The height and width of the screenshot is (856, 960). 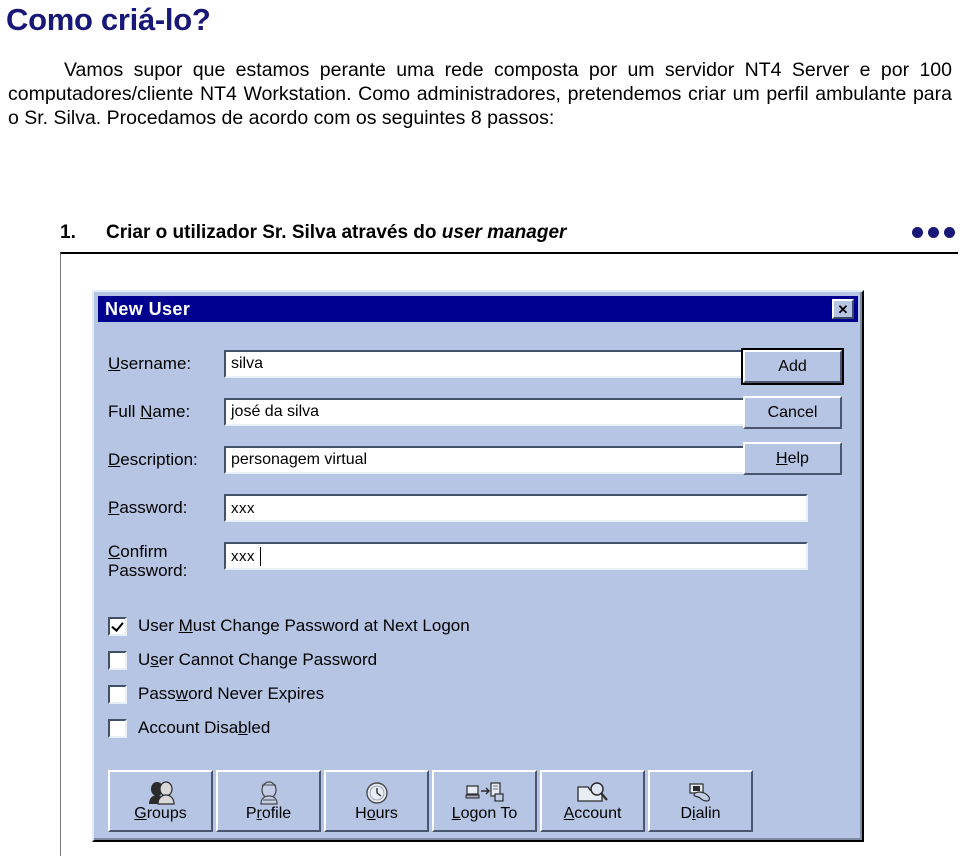 What do you see at coordinates (117, 626) in the screenshot?
I see `checkbox-icon-checked` at bounding box center [117, 626].